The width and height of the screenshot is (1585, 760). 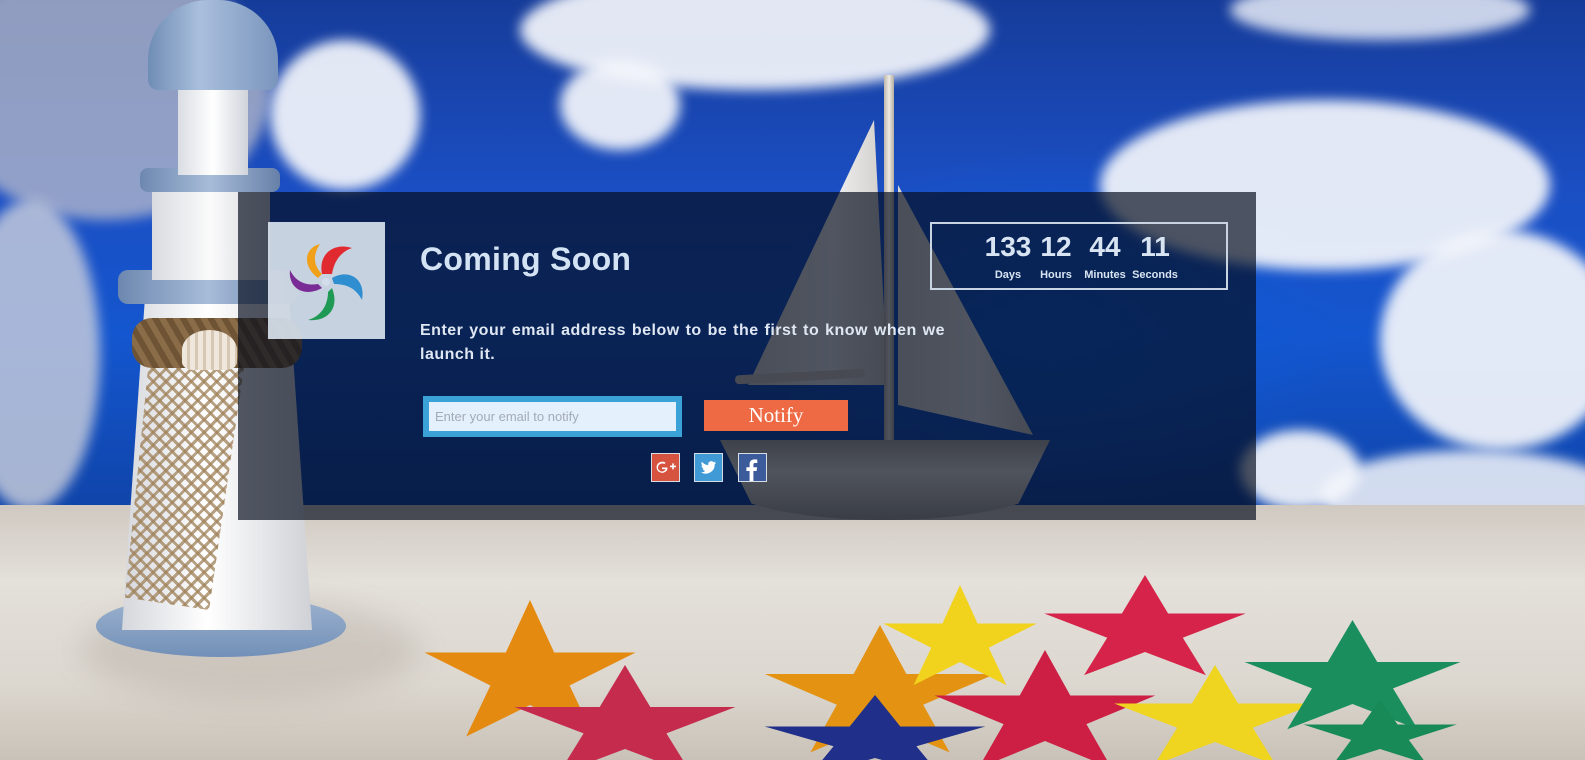 I want to click on twitter-icon, so click(x=708, y=467).